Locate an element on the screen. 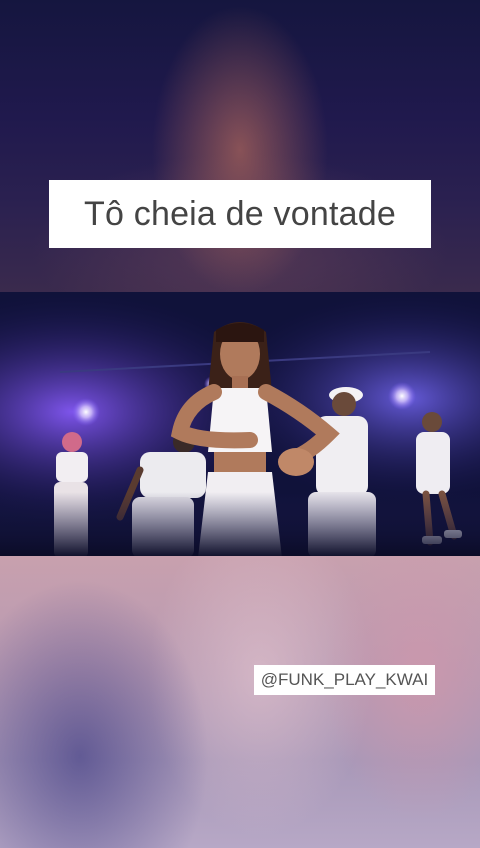 Image resolution: width=480 pixels, height=848 pixels. watermark-handle: @FUNK_PLAY_KWAI is located at coordinates (344, 680).